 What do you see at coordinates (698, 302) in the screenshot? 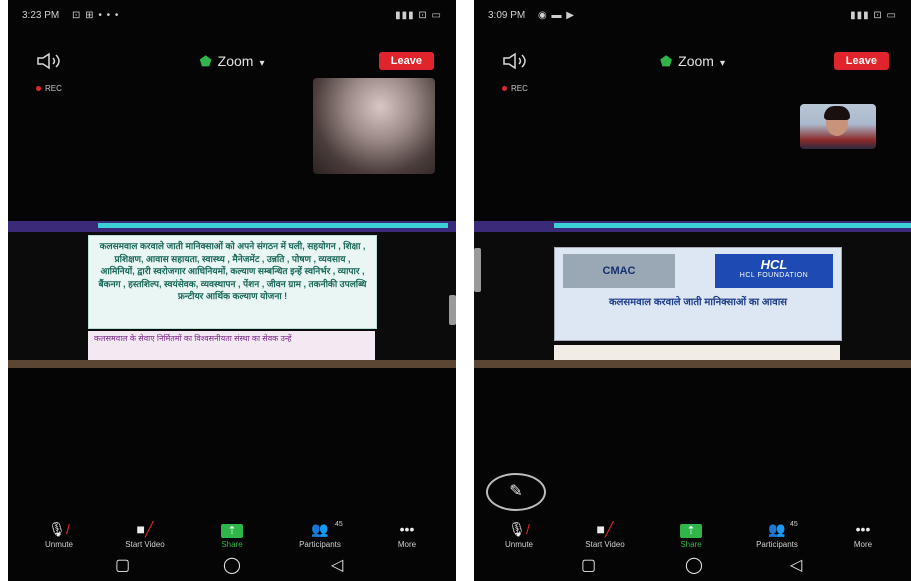
I see `slide-caption: कलसमवाल करवाले जाती मानिक्साओं का आवास` at bounding box center [698, 302].